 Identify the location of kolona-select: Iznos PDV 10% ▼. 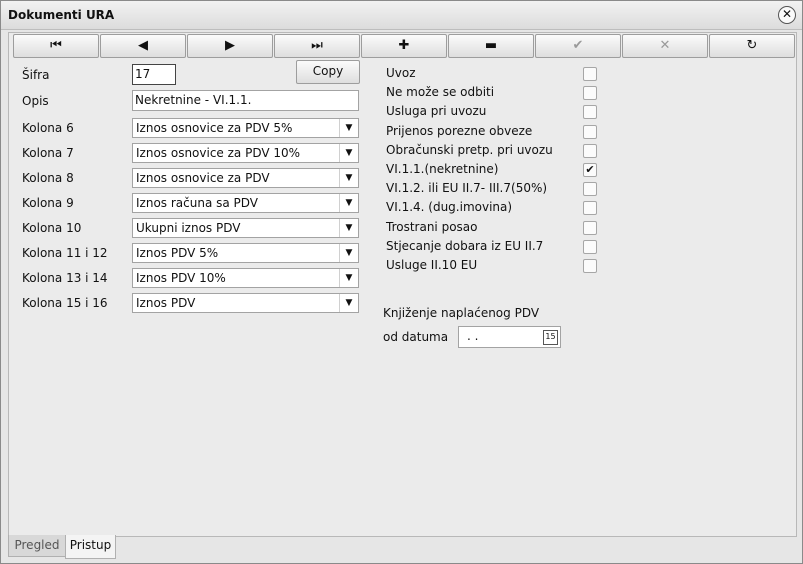
(245, 278).